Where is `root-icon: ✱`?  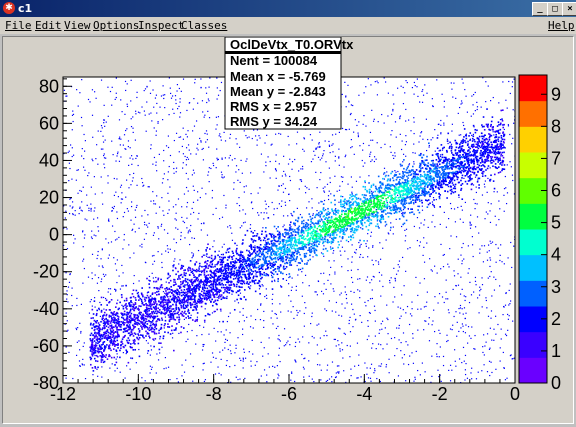 root-icon: ✱ is located at coordinates (9, 8).